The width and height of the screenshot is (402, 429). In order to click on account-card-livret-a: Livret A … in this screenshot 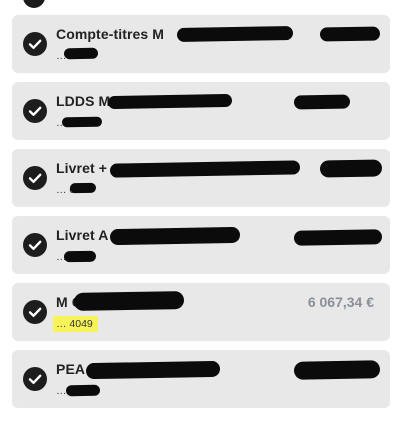, I will do `click(201, 245)`.